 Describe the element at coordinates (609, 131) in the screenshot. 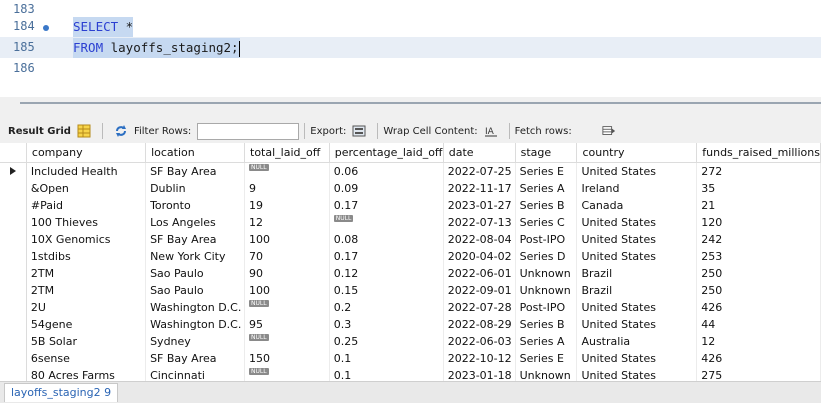

I see `fetch-rows-icon` at that location.